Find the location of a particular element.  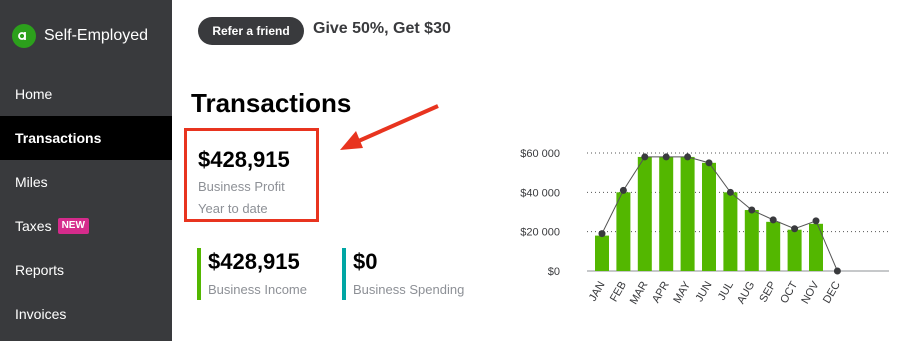

y-tick-label: $40 000 is located at coordinates (540, 193).